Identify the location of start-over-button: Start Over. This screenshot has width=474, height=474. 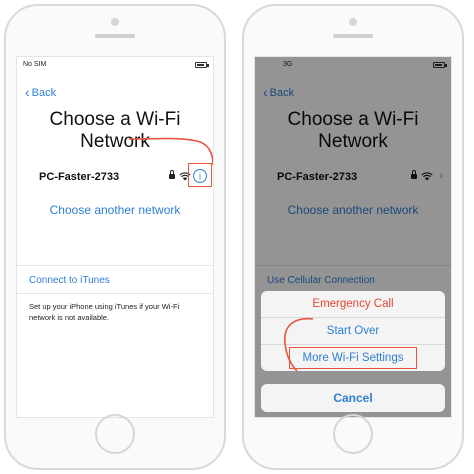
(353, 331).